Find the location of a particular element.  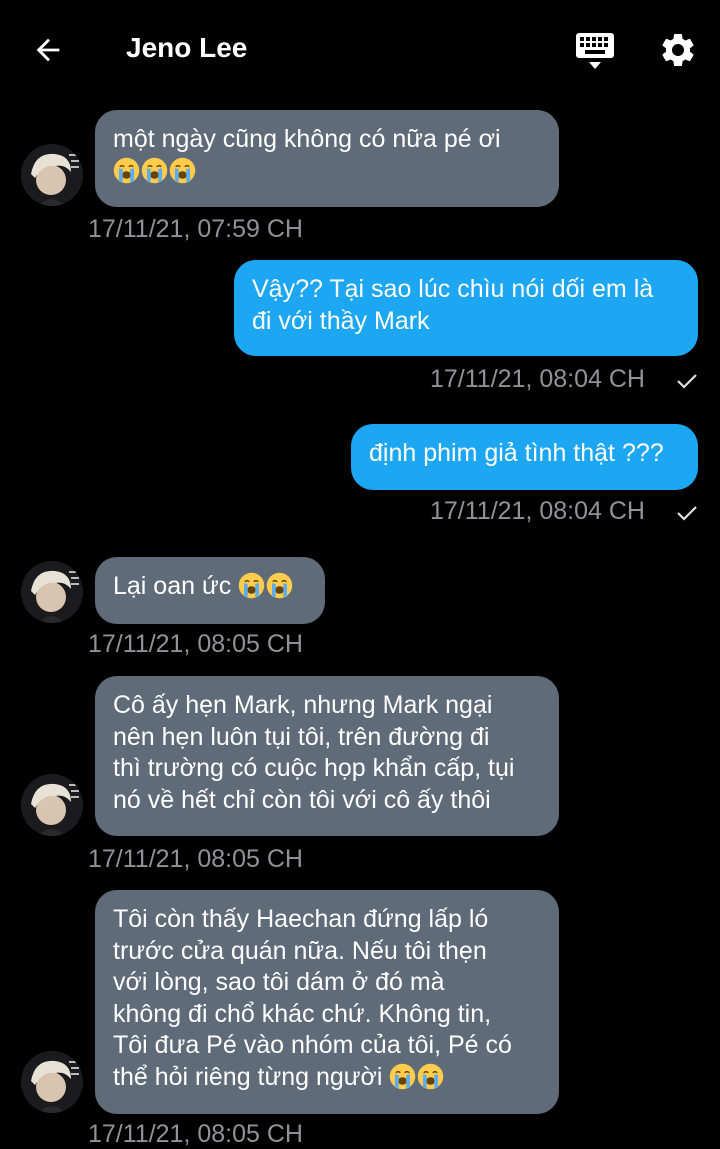

message-text: định phim giả tình thật ??? is located at coordinates (516, 453).